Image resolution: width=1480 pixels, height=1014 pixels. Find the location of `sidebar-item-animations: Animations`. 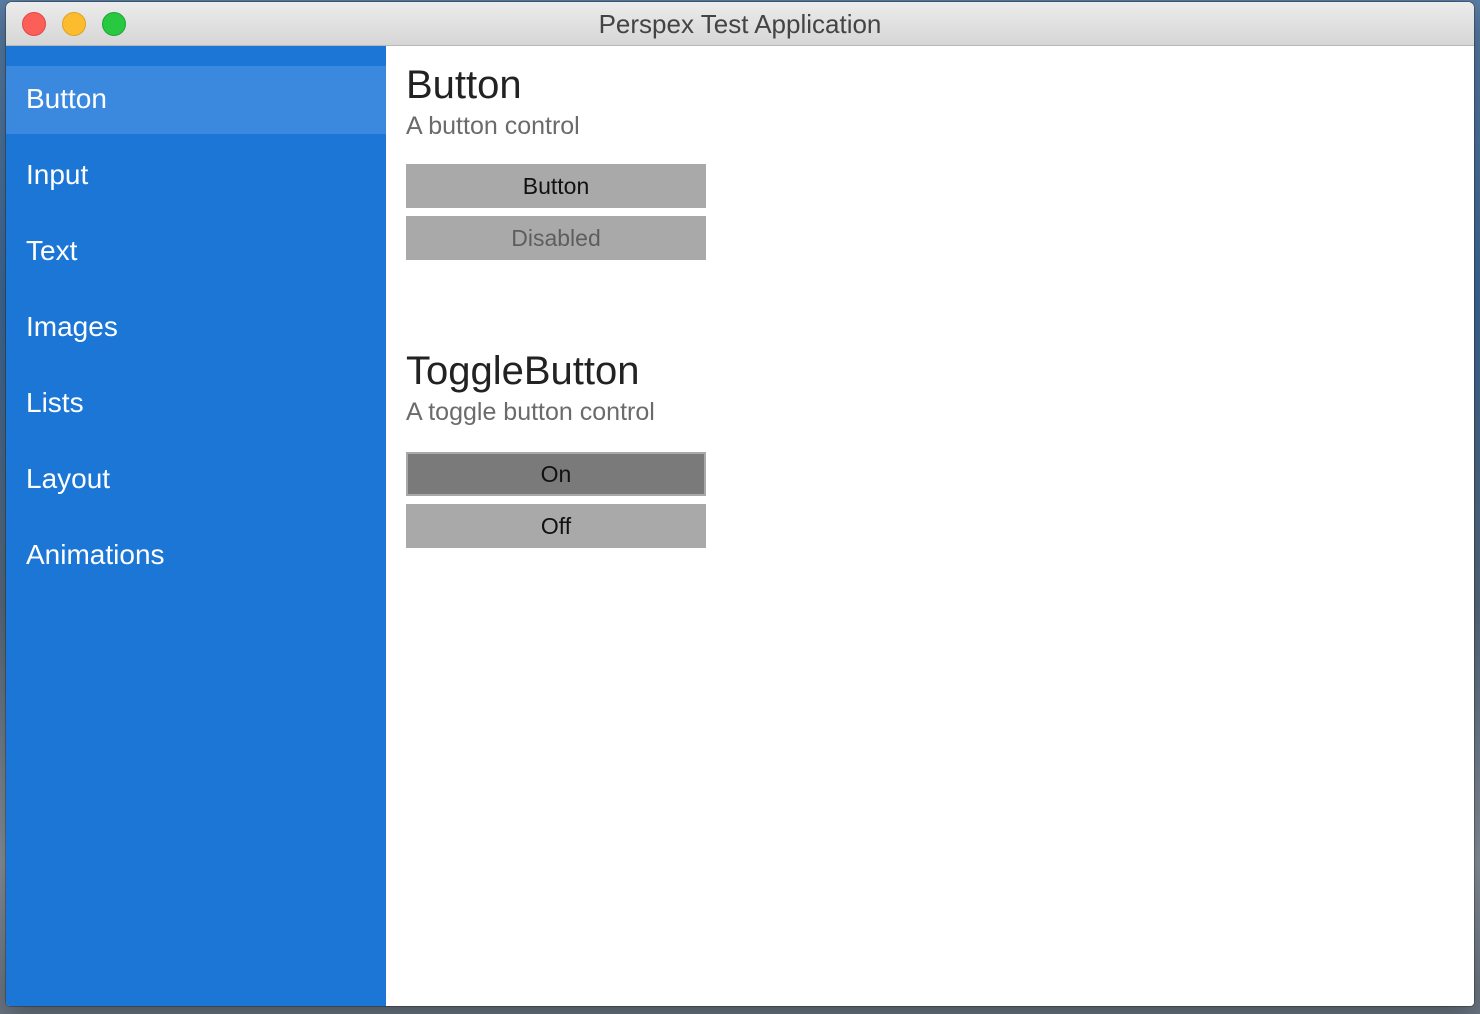

sidebar-item-animations: Animations is located at coordinates (196, 556).